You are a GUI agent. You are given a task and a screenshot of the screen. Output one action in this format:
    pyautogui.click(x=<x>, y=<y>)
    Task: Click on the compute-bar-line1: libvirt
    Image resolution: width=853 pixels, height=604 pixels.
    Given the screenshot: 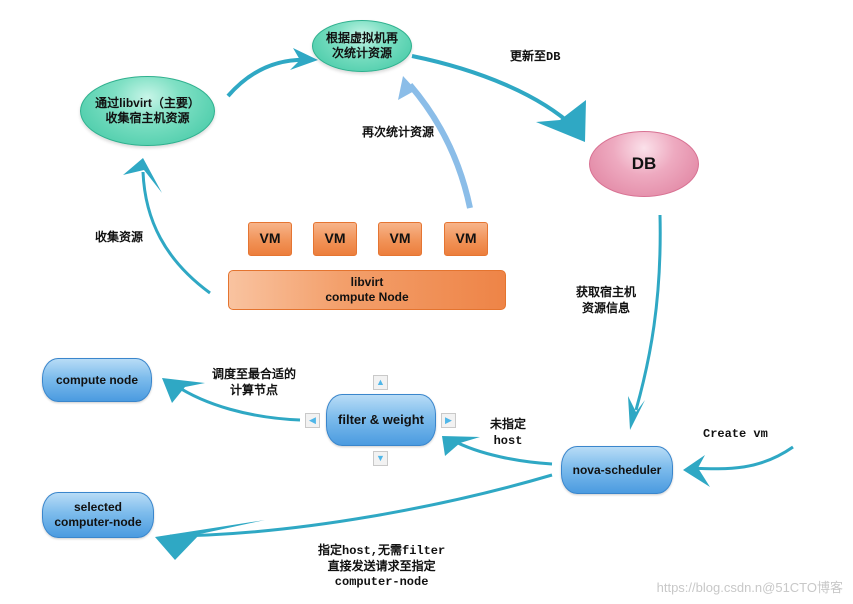 What is the action you would take?
    pyautogui.click(x=367, y=282)
    